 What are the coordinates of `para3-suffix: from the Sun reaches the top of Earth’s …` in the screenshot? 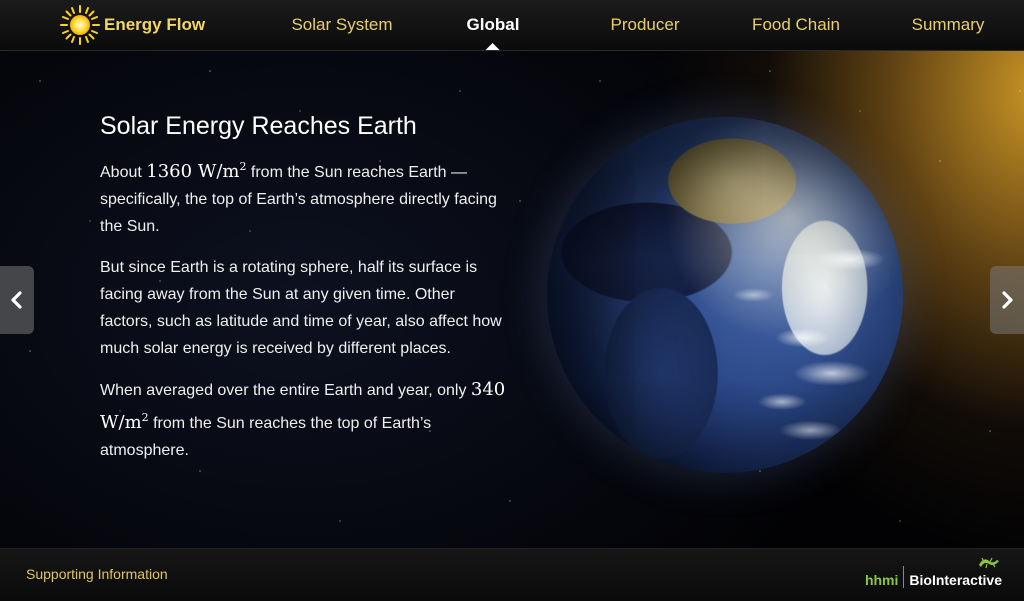 It's located at (266, 437).